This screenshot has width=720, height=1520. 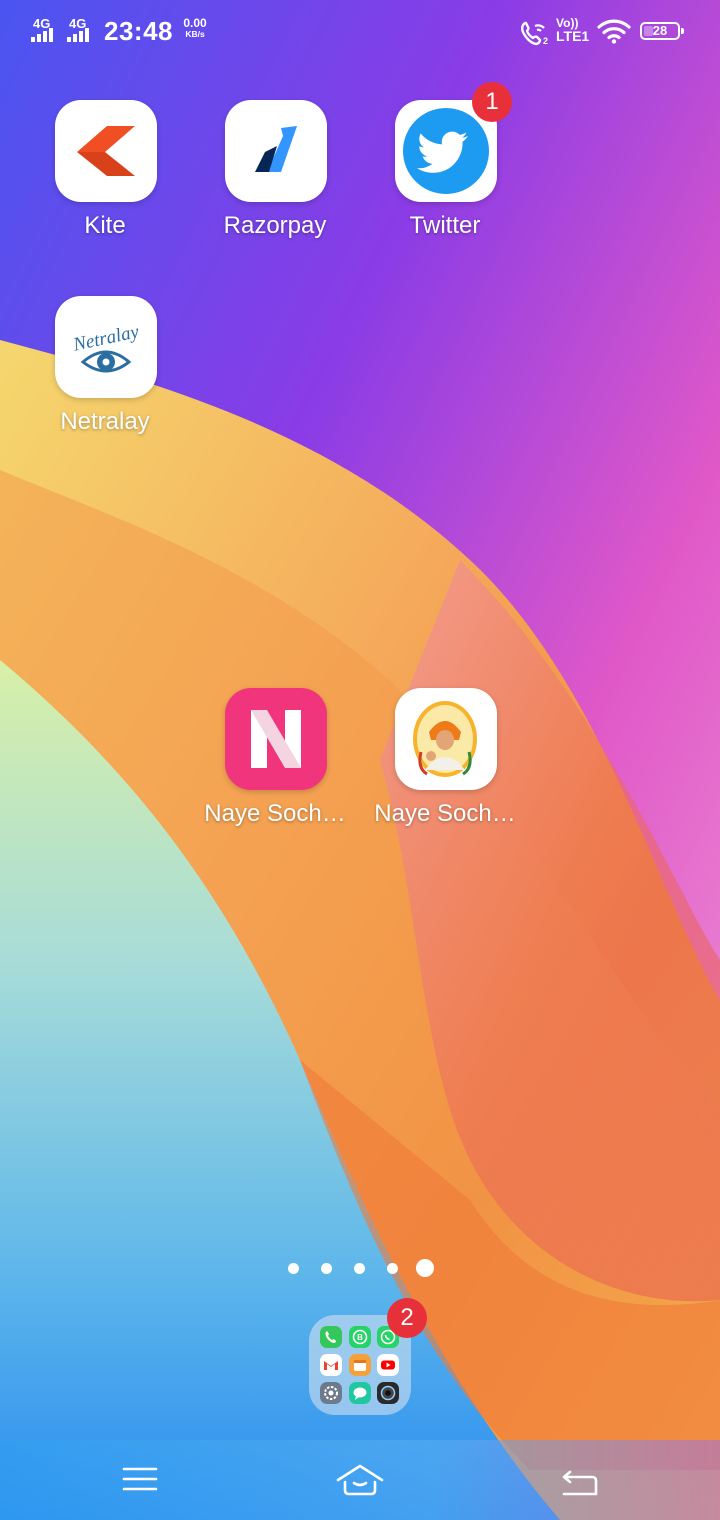 What do you see at coordinates (275, 225) in the screenshot?
I see `app-label-razorpay: Razorpay` at bounding box center [275, 225].